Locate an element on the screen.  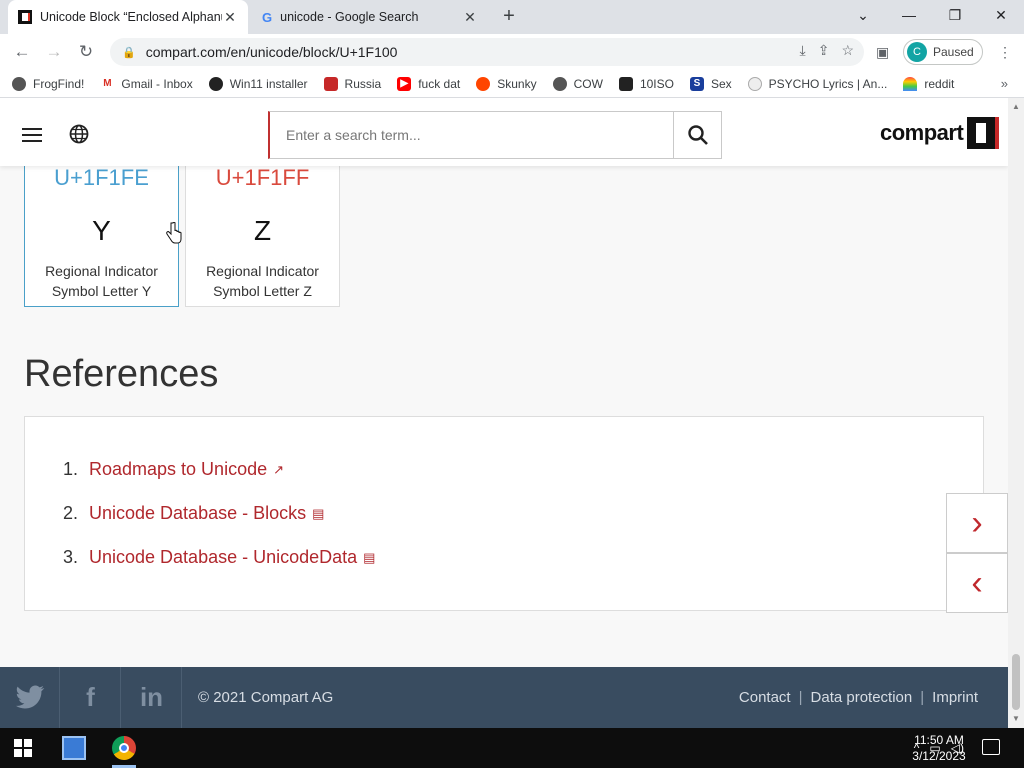
reference-item: 2. Unicode Database - Blocks ▤ is located at coordinates (194, 513).